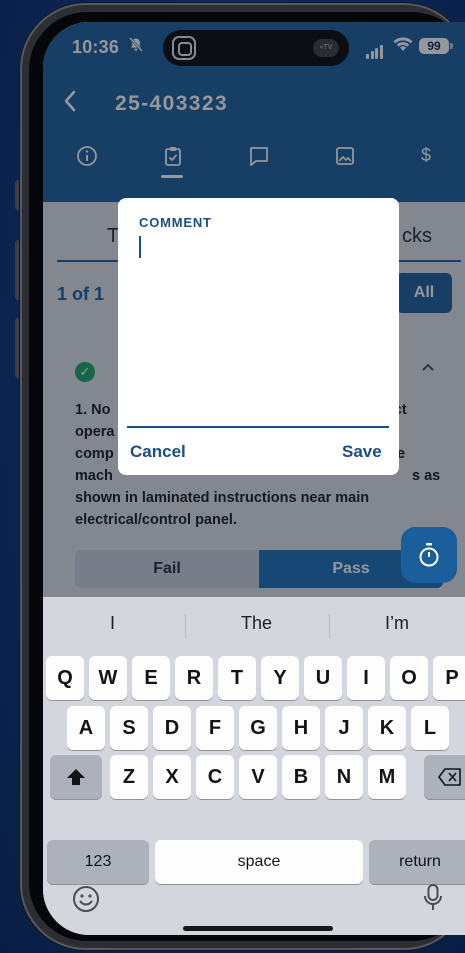 The image size is (465, 953). Describe the element at coordinates (129, 777) in the screenshot. I see `key-z: Z` at that location.